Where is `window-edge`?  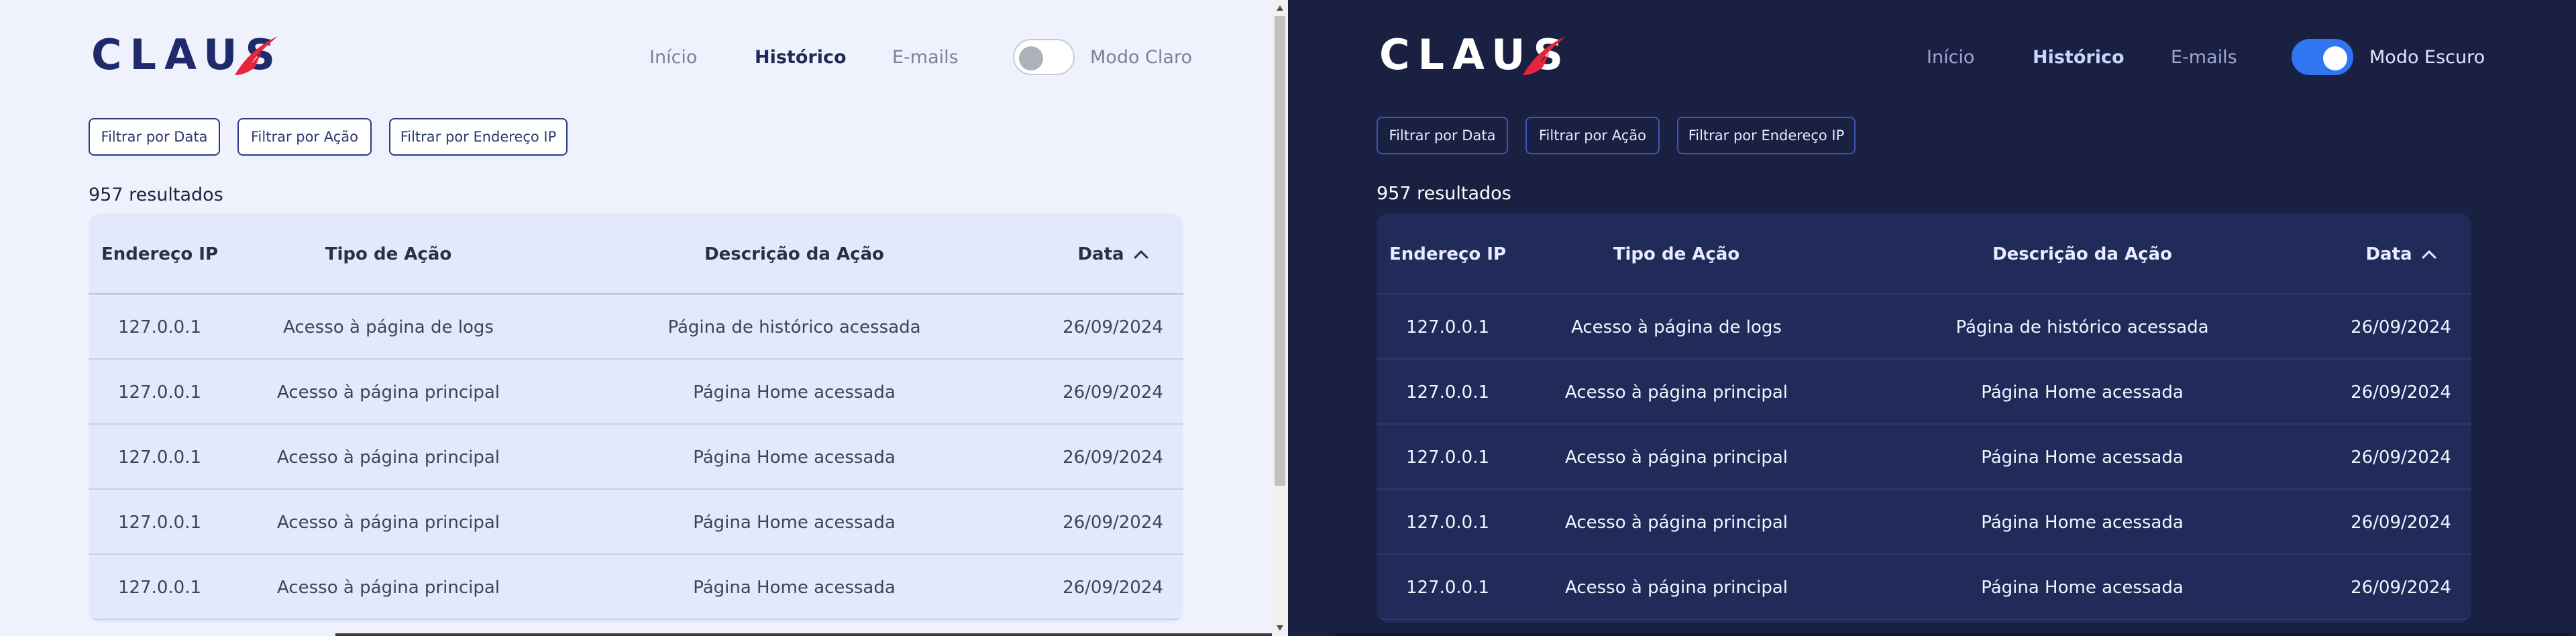 window-edge is located at coordinates (2572, 318).